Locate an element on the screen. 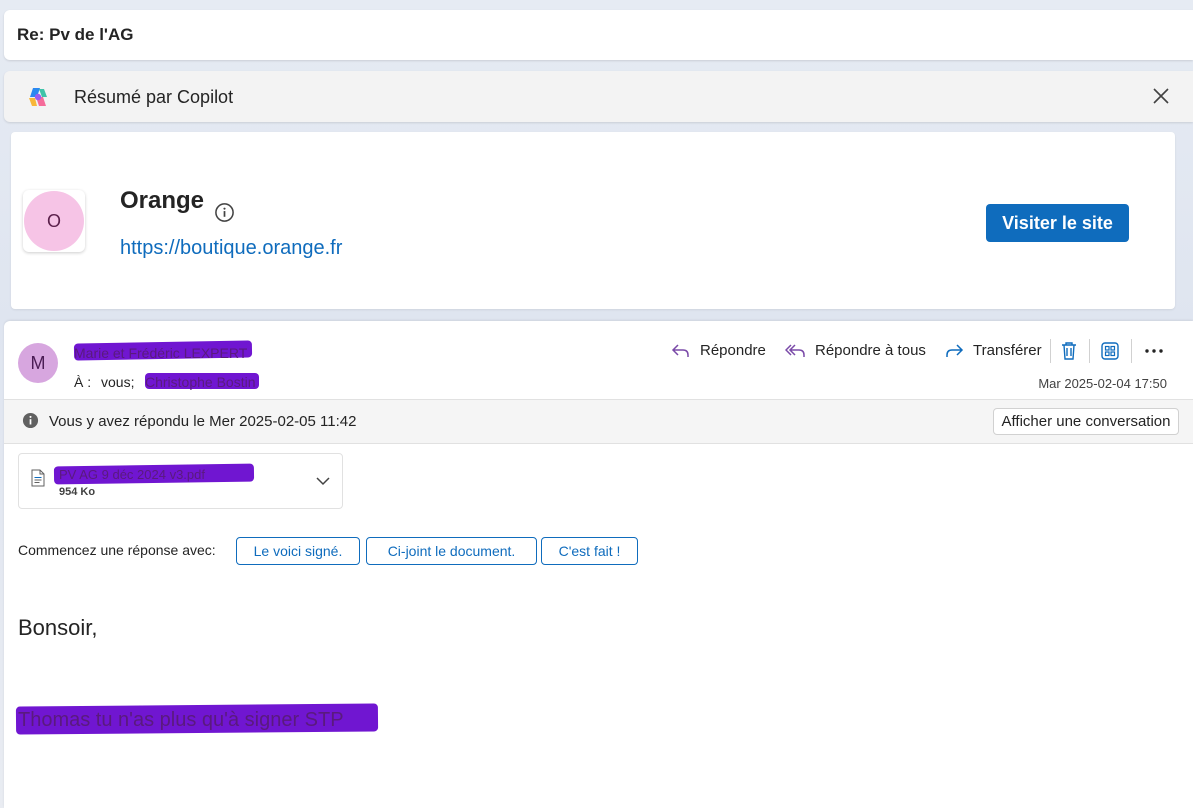  suggested-reply-chip: C'est fait ! is located at coordinates (589, 551).